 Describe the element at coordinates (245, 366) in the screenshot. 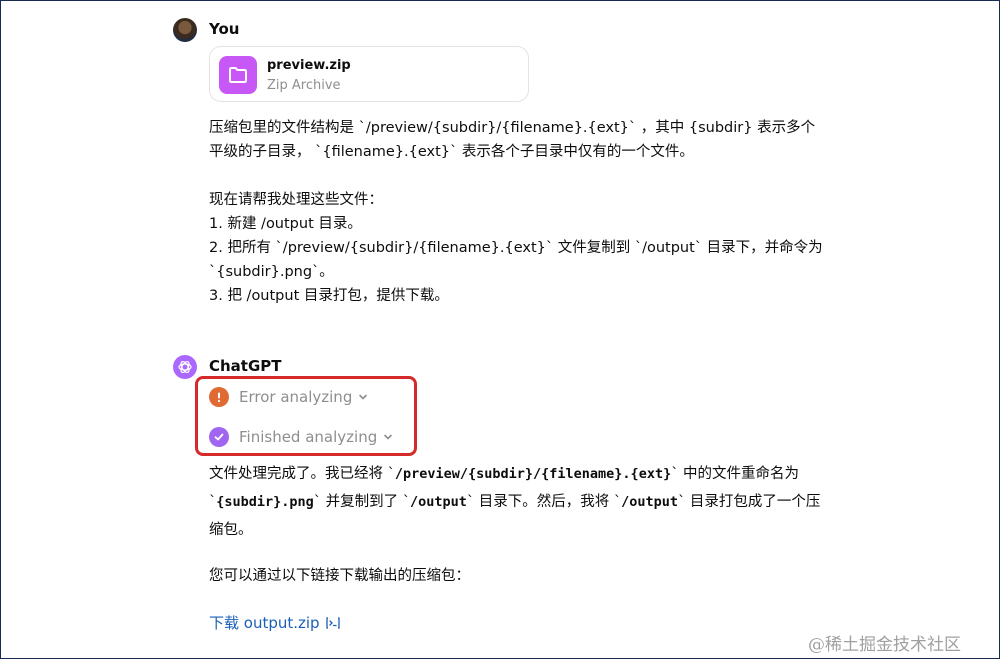

I see `assistant-name: ChatGPT` at that location.